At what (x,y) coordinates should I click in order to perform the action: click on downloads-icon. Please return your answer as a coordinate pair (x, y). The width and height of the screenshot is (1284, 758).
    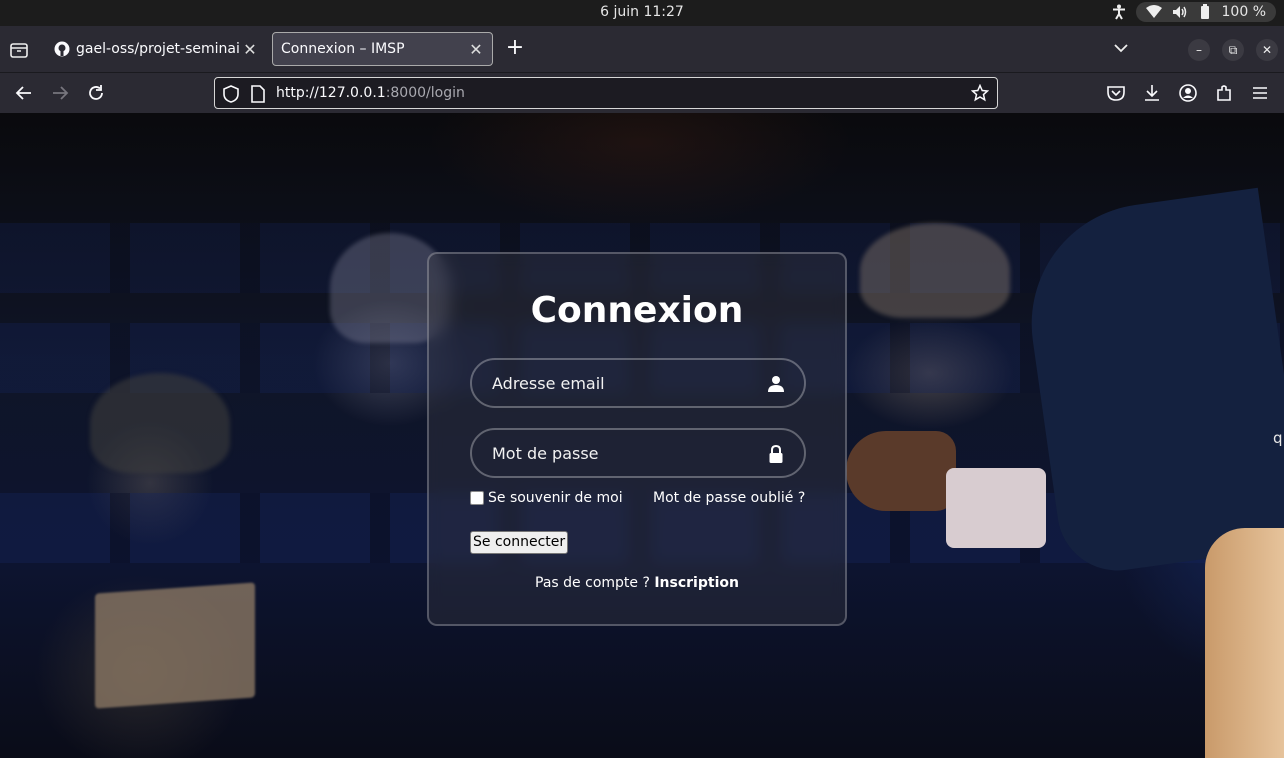
    Looking at the image, I should click on (1152, 93).